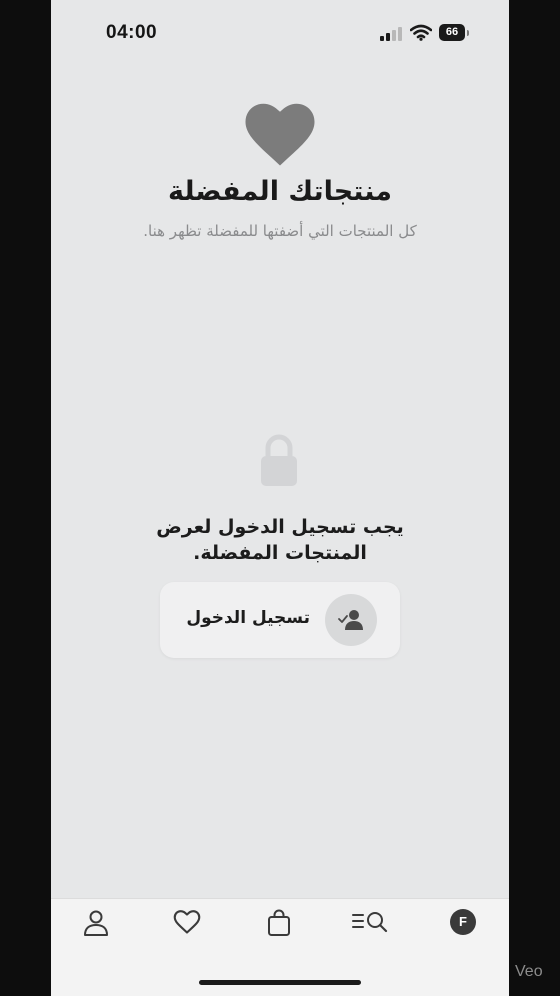 The height and width of the screenshot is (996, 560). What do you see at coordinates (280, 32) in the screenshot?
I see `status-bar: 04:00 66` at bounding box center [280, 32].